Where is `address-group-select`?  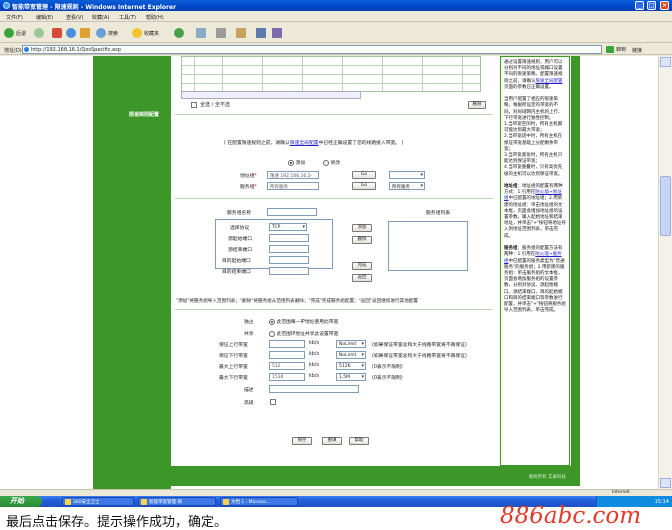 address-group-select is located at coordinates (407, 175).